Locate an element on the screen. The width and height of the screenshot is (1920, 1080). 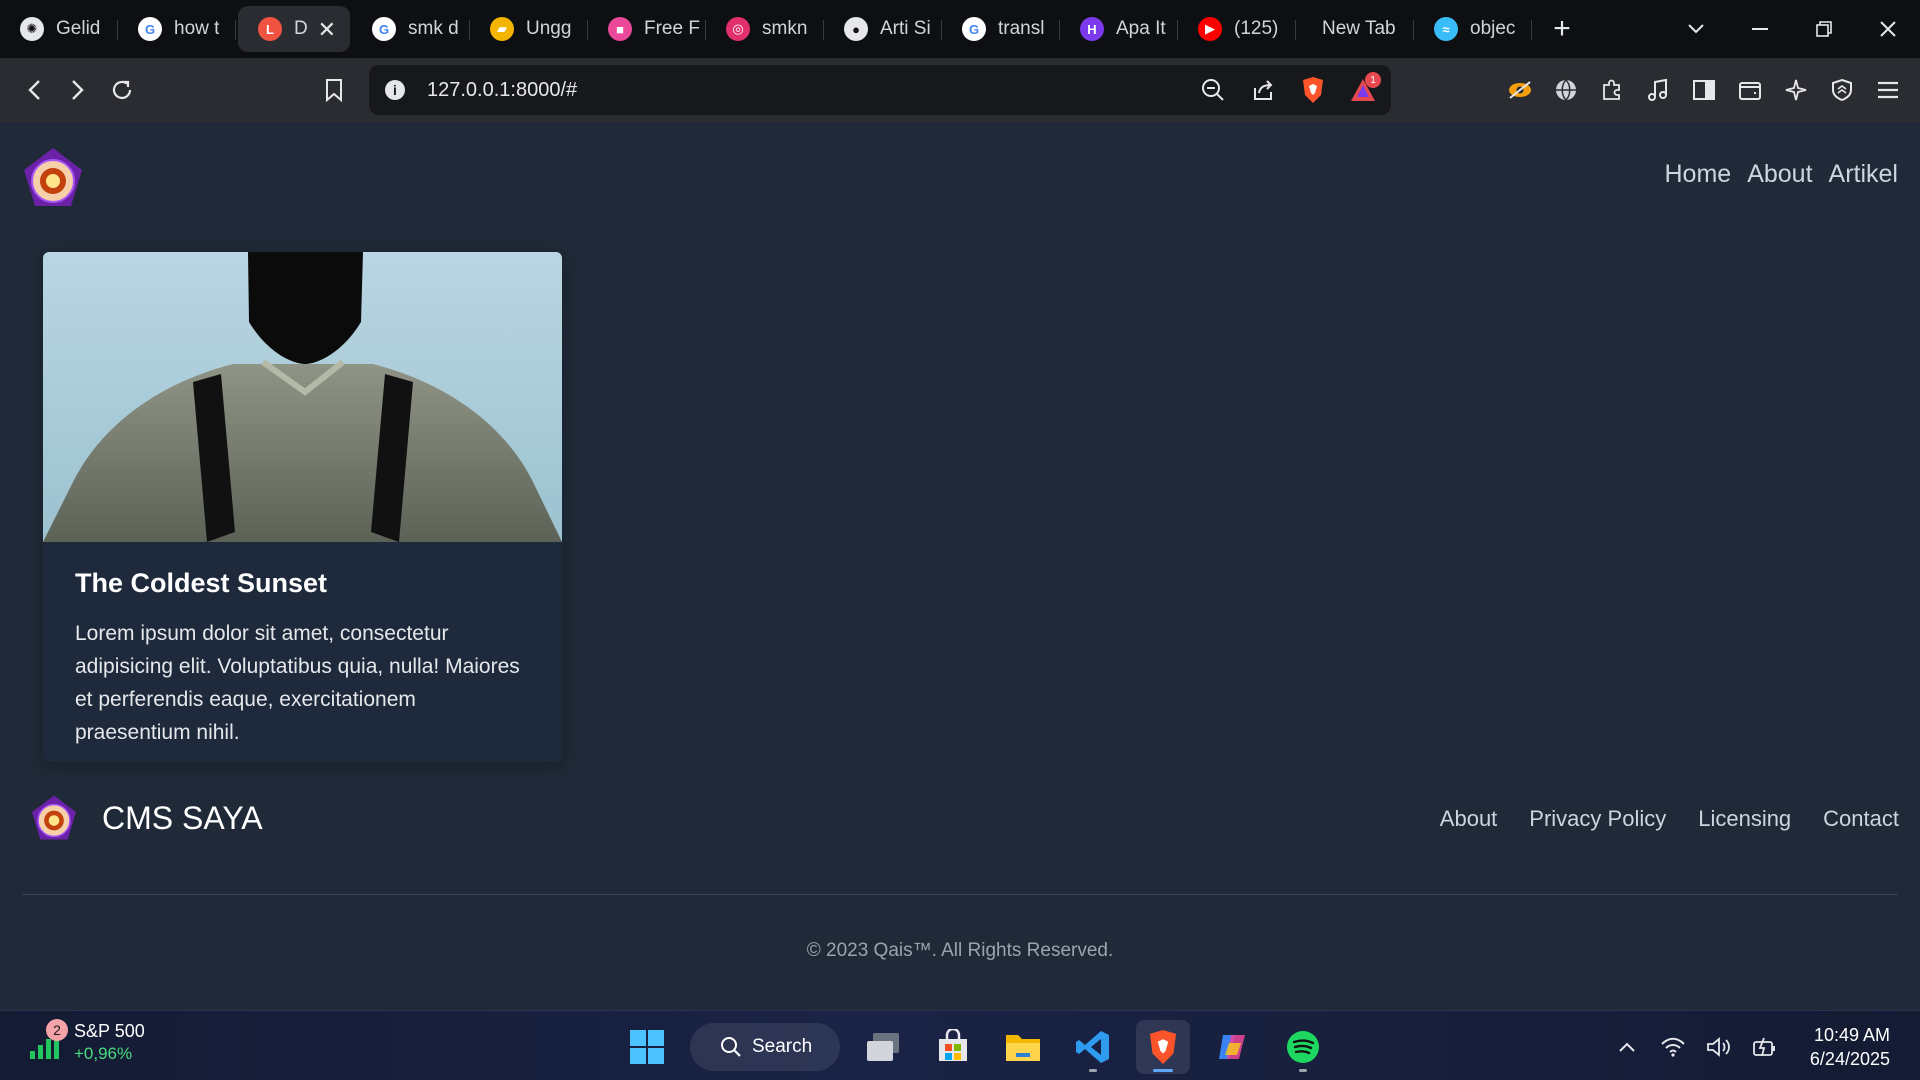
zoom-icon is located at coordinates (1213, 90).